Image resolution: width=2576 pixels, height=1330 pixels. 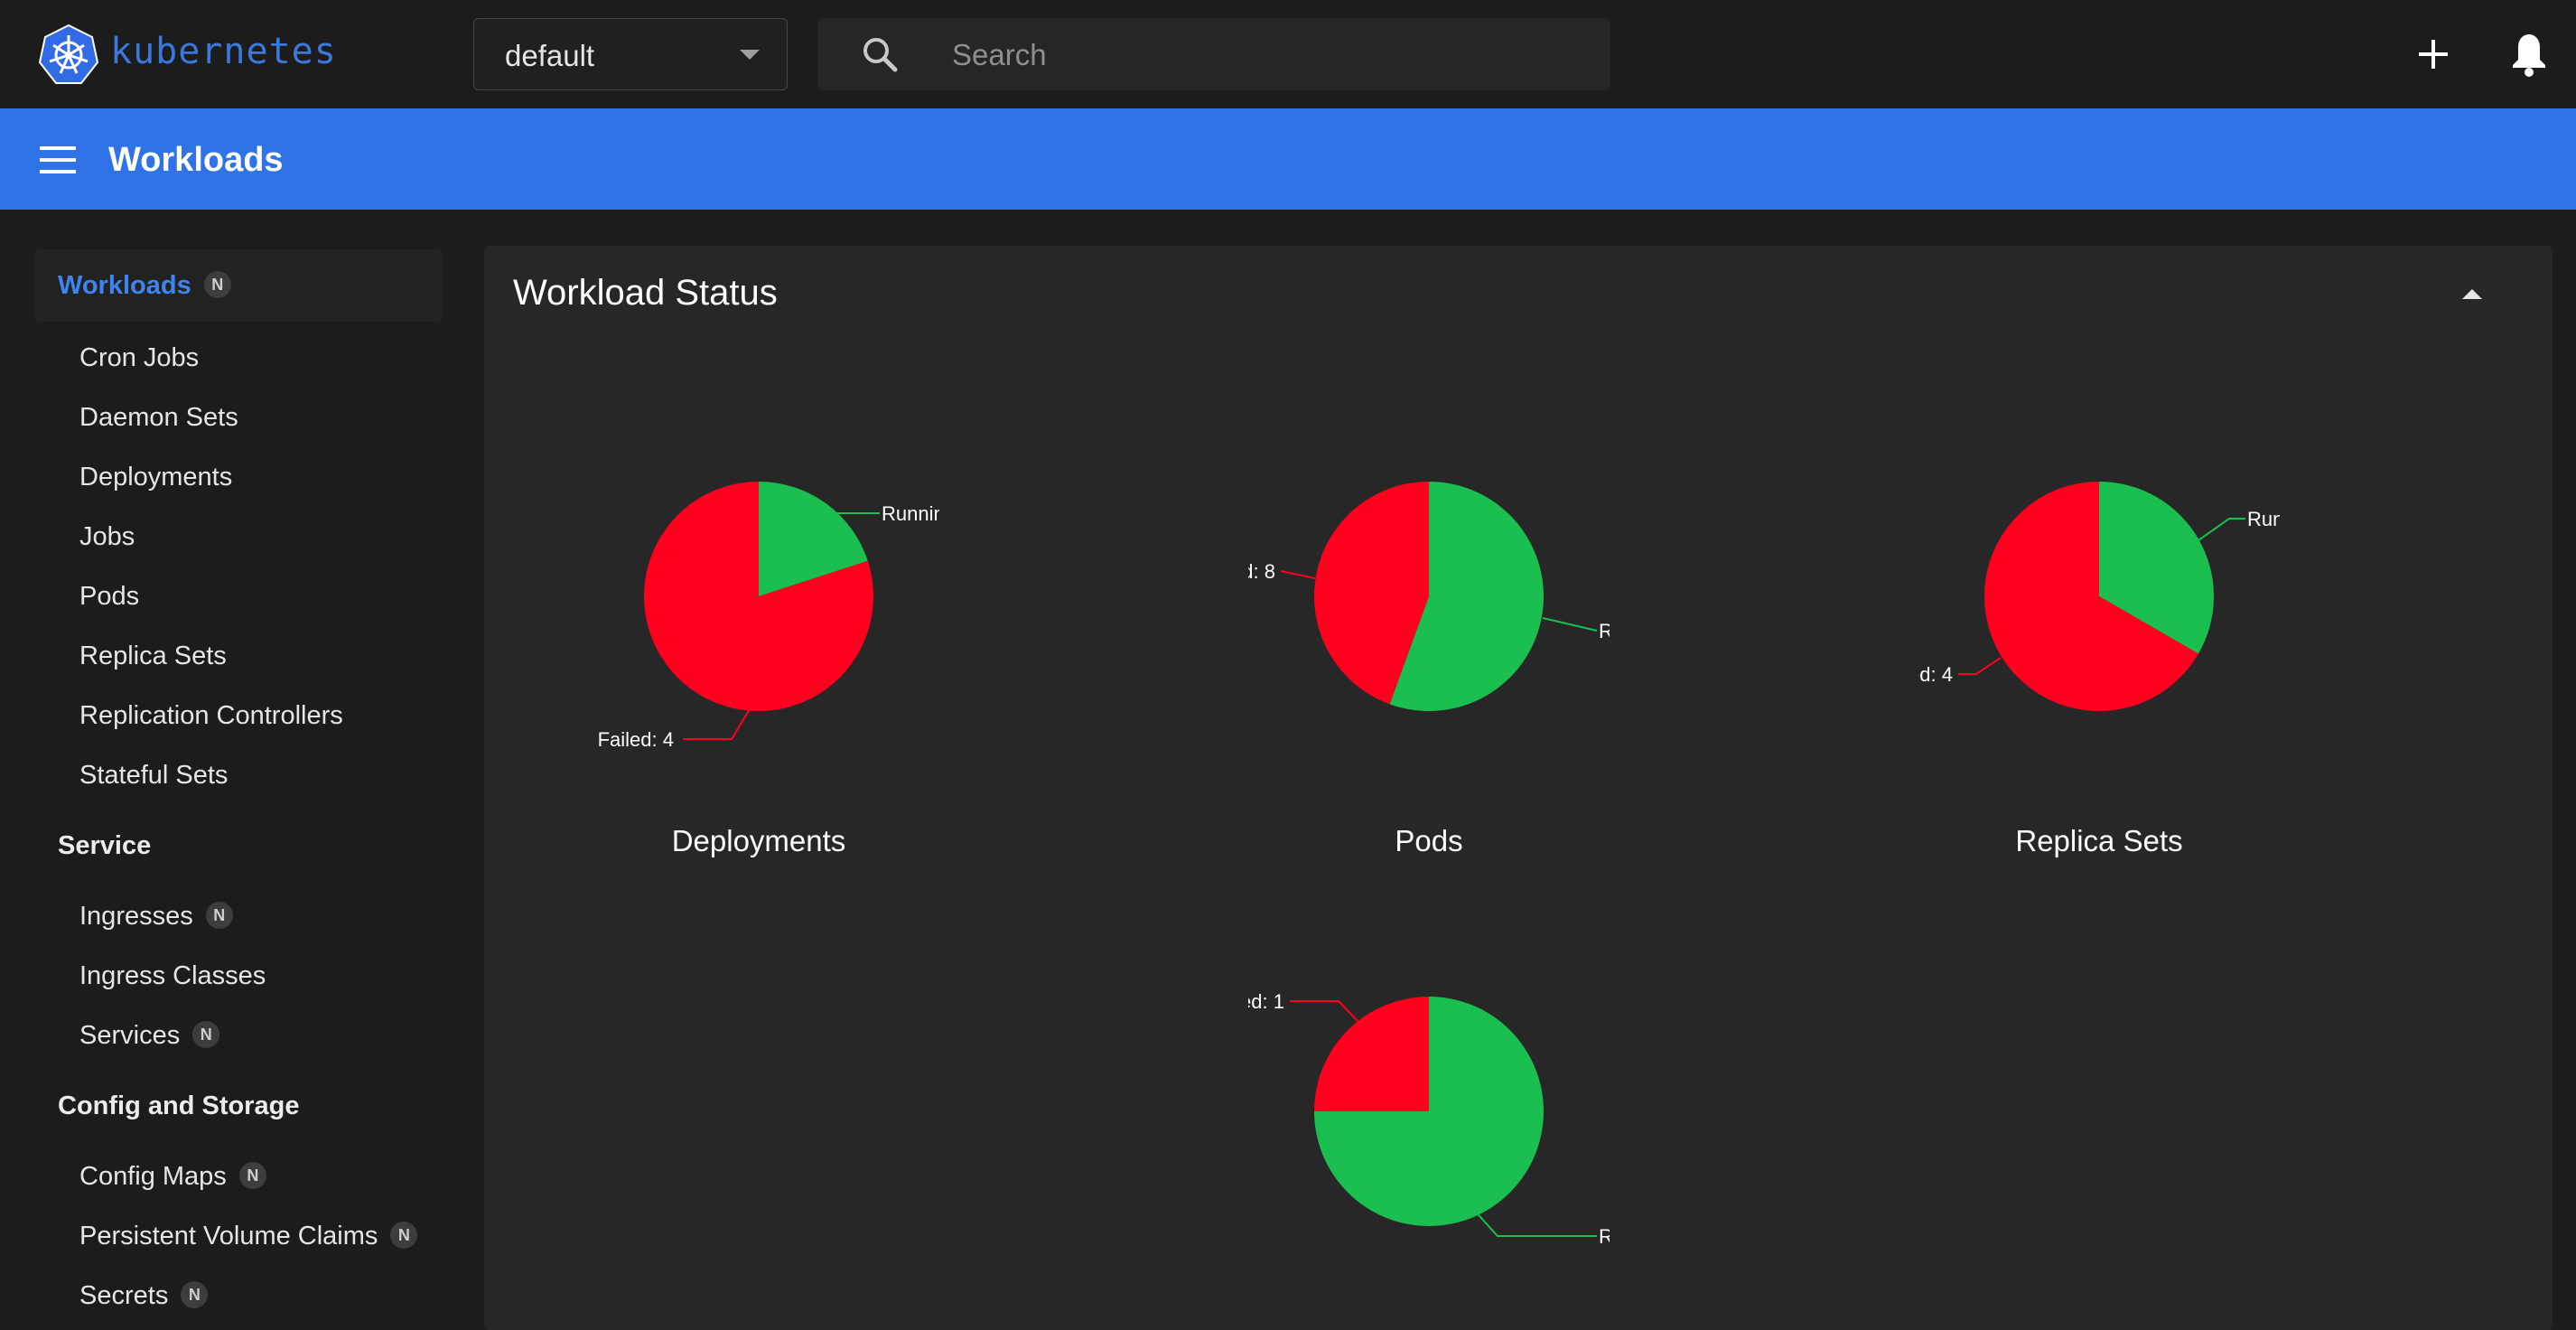 I want to click on sidebar-item-jobs: Jobs, so click(x=107, y=537).